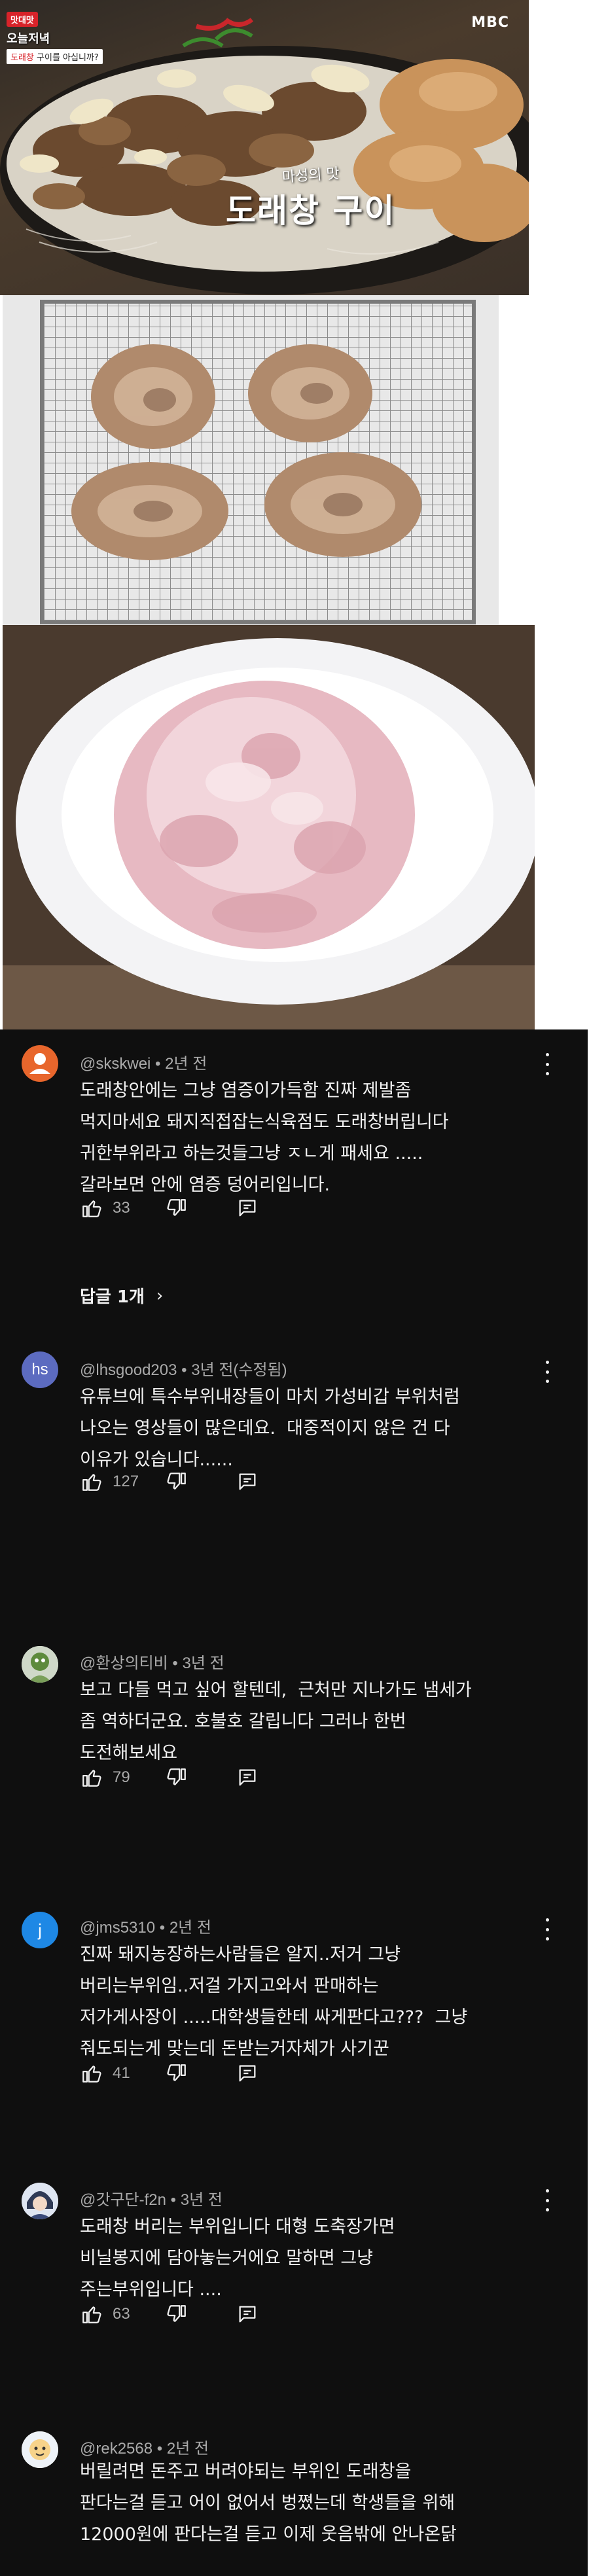 The image size is (589, 2576). I want to click on like-count: 33, so click(121, 1208).